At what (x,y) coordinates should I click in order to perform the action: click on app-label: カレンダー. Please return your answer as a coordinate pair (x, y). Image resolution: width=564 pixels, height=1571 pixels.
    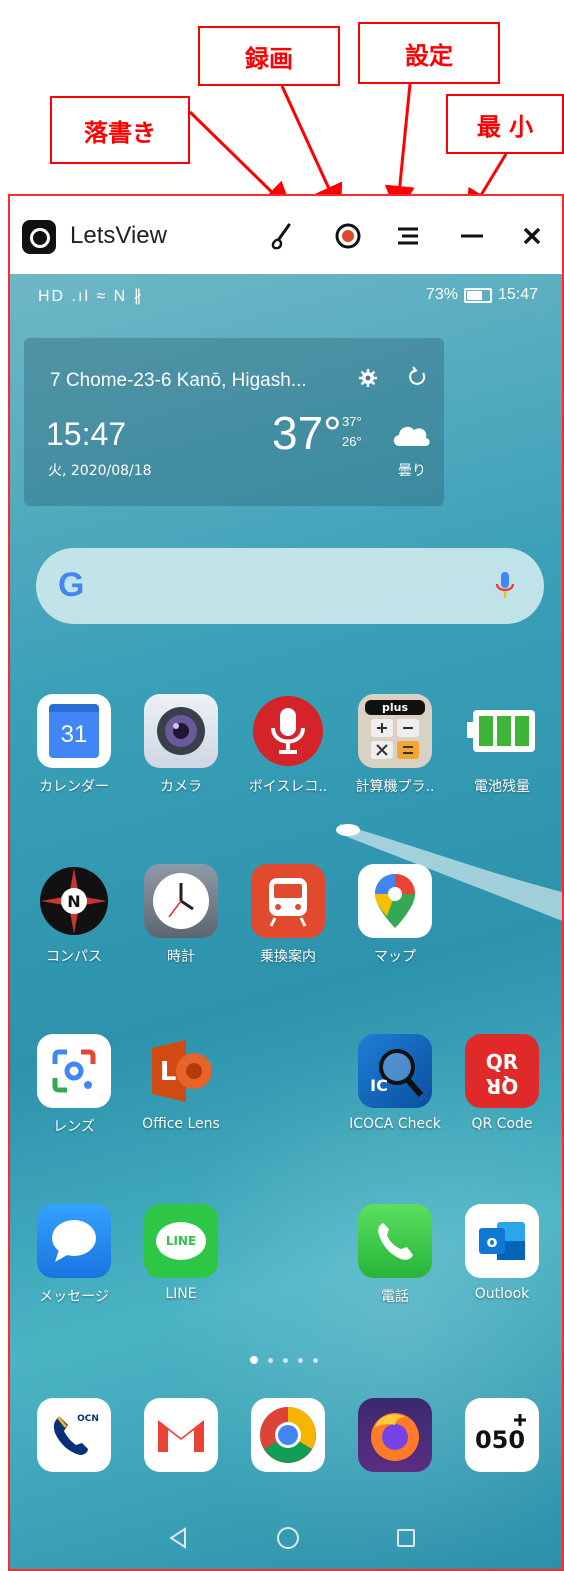
    Looking at the image, I should click on (74, 787).